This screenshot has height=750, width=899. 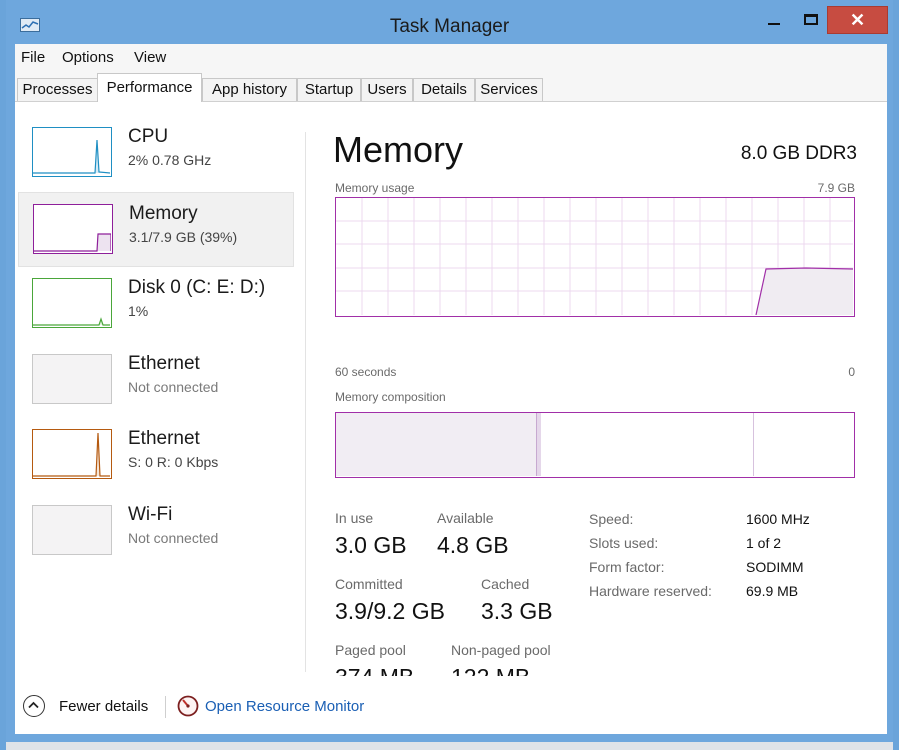 What do you see at coordinates (170, 160) in the screenshot?
I see `sidebar-item-value: 2% 0.78 GHz` at bounding box center [170, 160].